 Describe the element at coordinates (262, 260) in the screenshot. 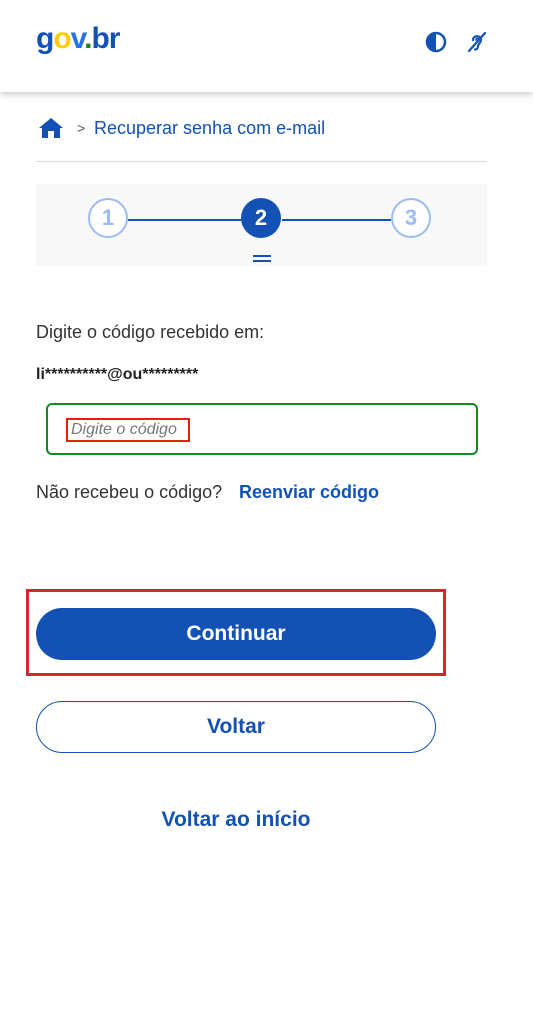

I see `current-step-marker` at that location.